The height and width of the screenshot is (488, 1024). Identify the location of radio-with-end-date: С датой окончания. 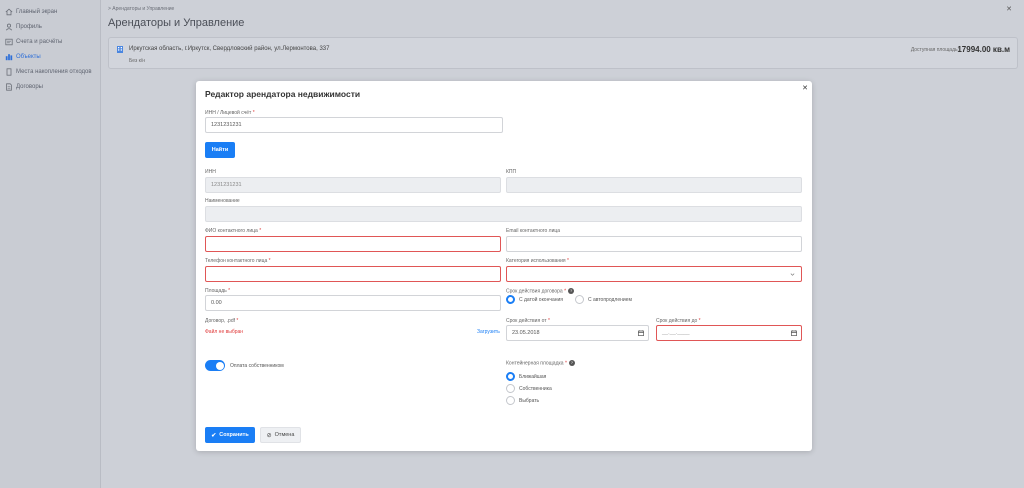
(534, 299).